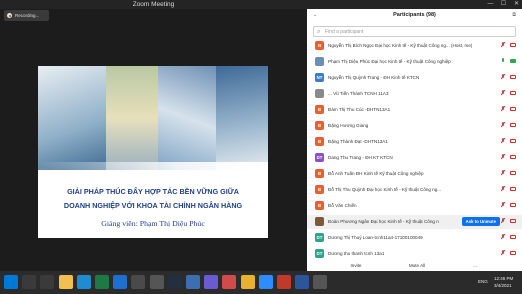 The height and width of the screenshot is (294, 522). Describe the element at coordinates (174, 282) in the screenshot. I see `amazon-icon` at that location.